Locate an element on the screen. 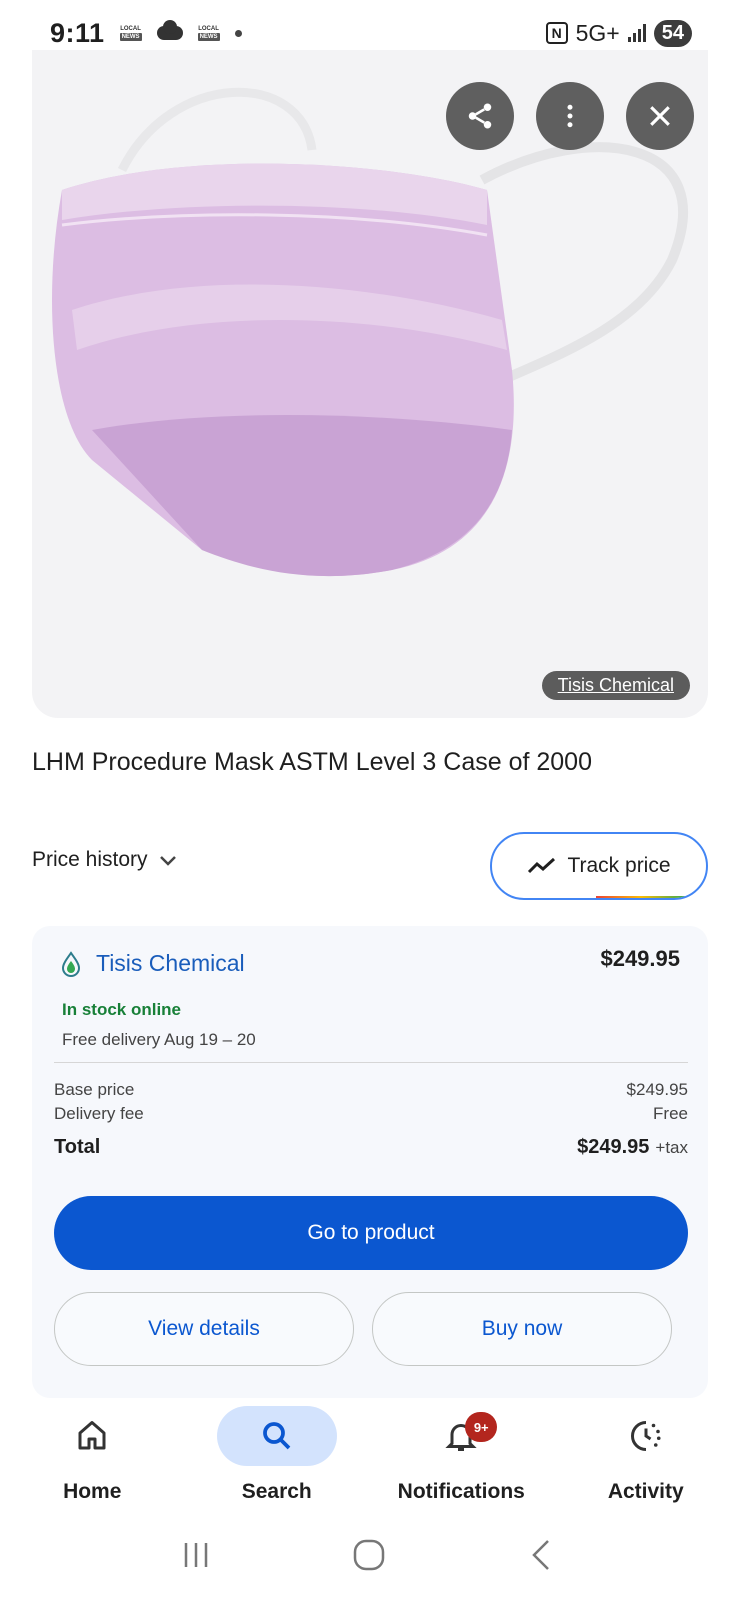 This screenshot has width=738, height=1600. nav-notifications: 9+ Notifications is located at coordinates (461, 1455).